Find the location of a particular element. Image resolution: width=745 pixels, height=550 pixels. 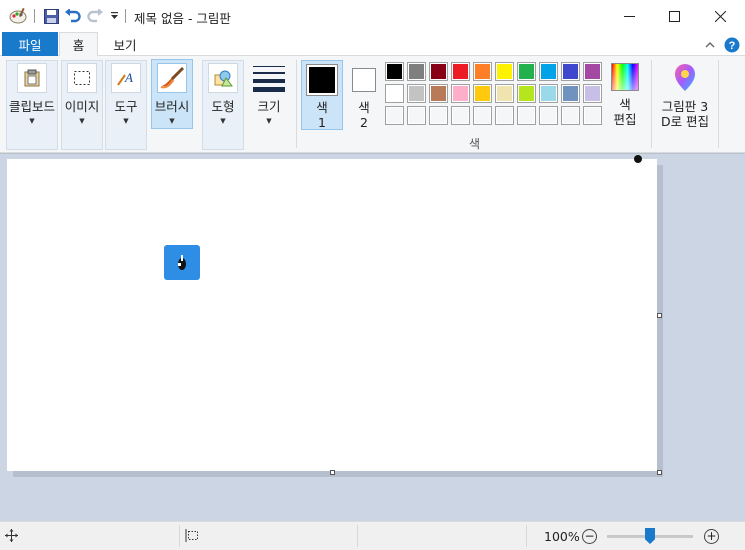

tab-home: 홈 is located at coordinates (78, 44).